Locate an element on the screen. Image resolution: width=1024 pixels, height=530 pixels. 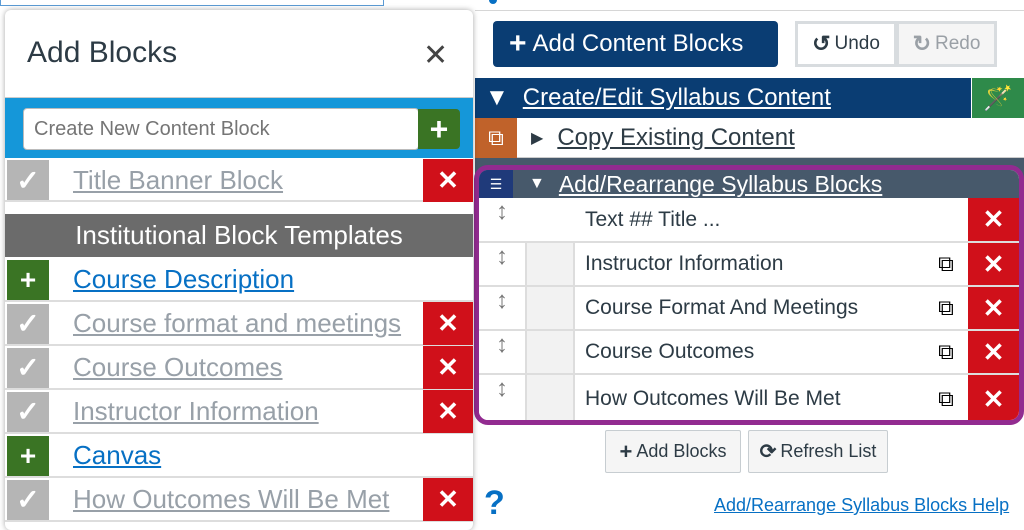
create-block-bar: + is located at coordinates (239, 127).